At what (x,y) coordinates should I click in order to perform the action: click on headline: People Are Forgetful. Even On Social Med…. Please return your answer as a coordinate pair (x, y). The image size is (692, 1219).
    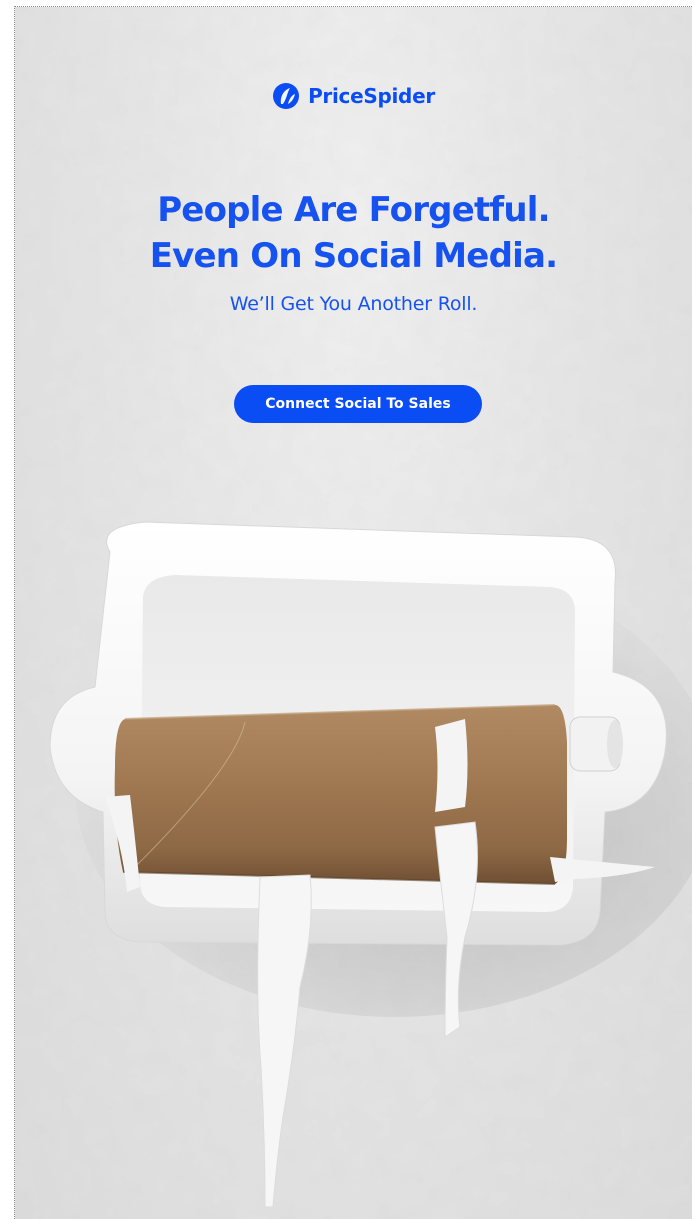
    Looking at the image, I should click on (353, 233).